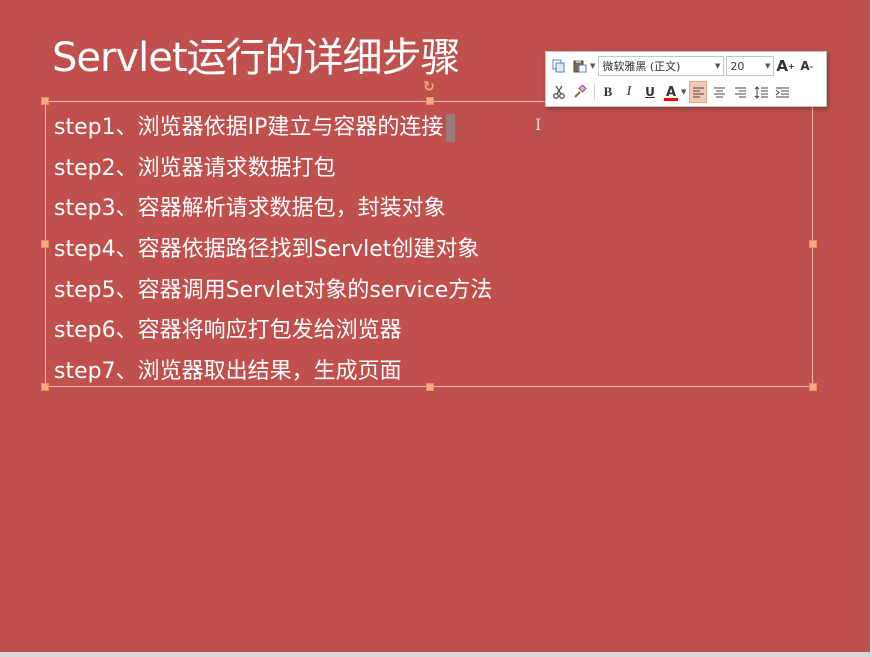 Image resolution: width=872 pixels, height=657 pixels. I want to click on underline-button: U, so click(650, 92).